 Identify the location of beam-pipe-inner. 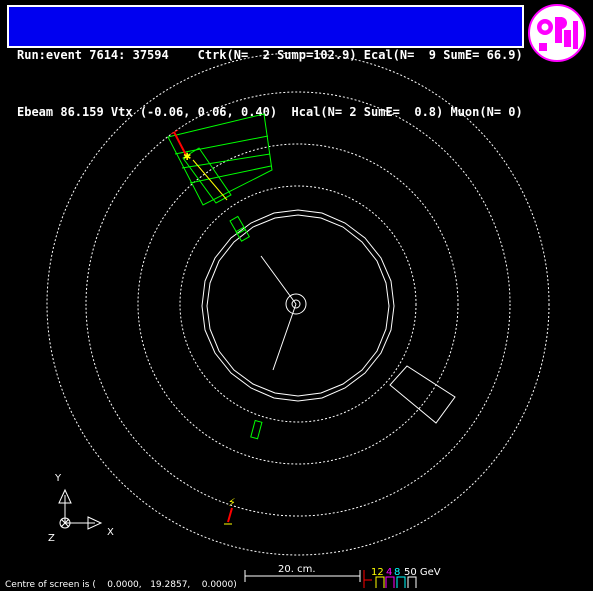
(296, 304).